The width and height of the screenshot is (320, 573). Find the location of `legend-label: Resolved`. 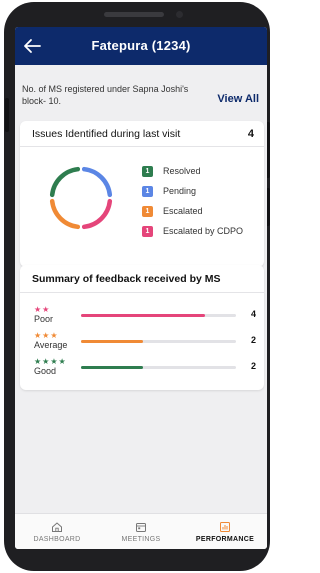

legend-label: Resolved is located at coordinates (182, 171).